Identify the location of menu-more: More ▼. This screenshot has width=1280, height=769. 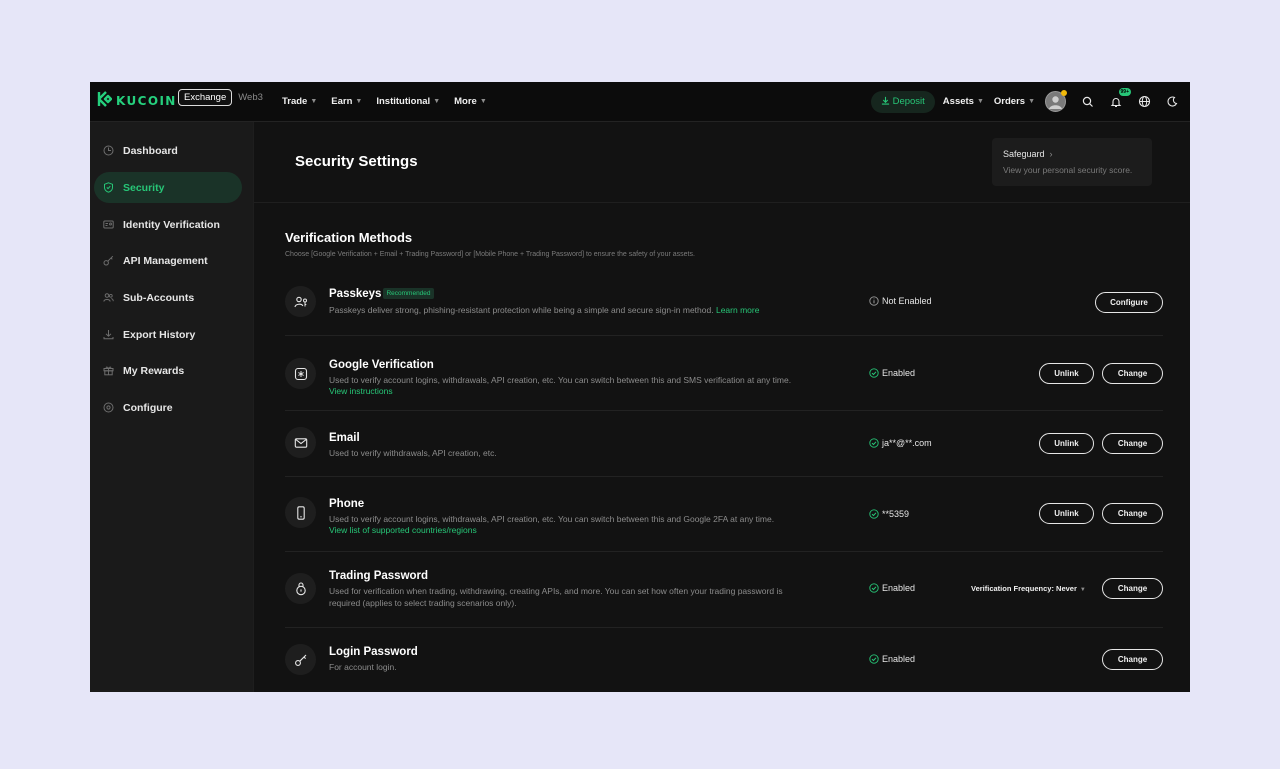
(470, 101).